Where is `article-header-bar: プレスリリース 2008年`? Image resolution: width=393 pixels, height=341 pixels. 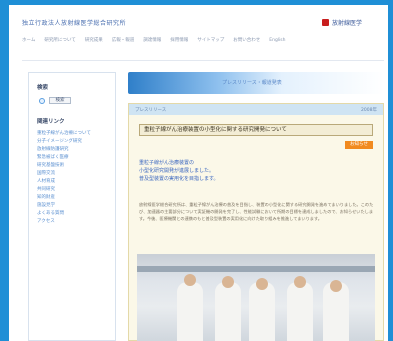 article-header-bar: プレスリリース 2008年 is located at coordinates (256, 109).